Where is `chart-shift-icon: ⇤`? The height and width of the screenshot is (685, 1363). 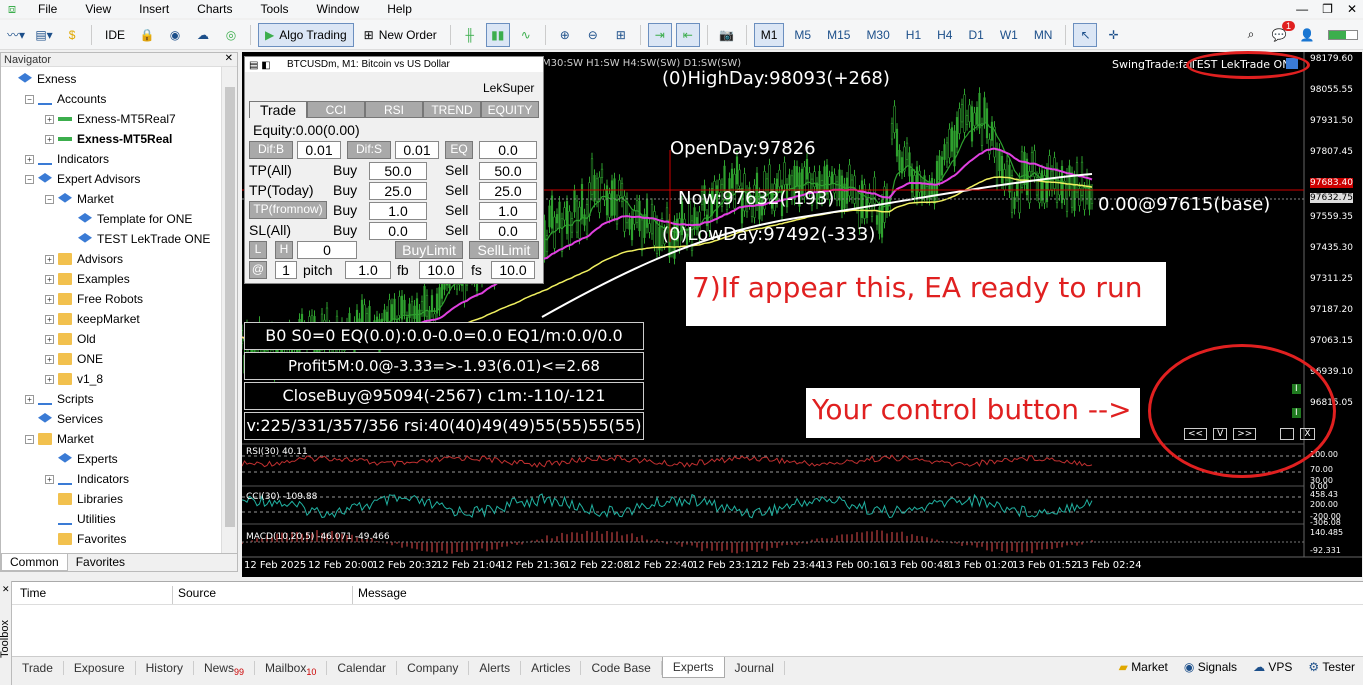 chart-shift-icon: ⇤ is located at coordinates (687, 34).